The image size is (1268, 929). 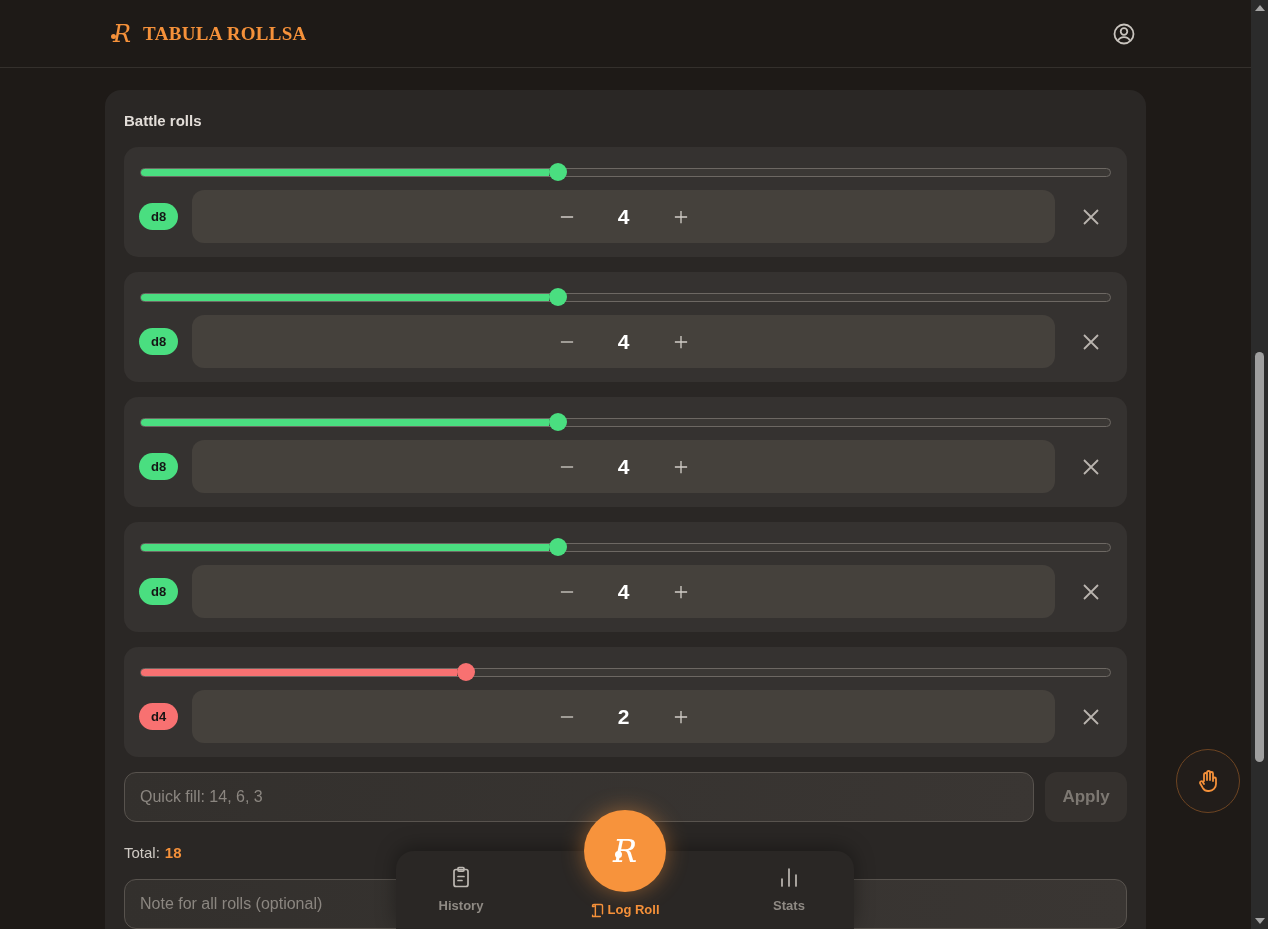 What do you see at coordinates (173, 853) in the screenshot?
I see `total-value: 18` at bounding box center [173, 853].